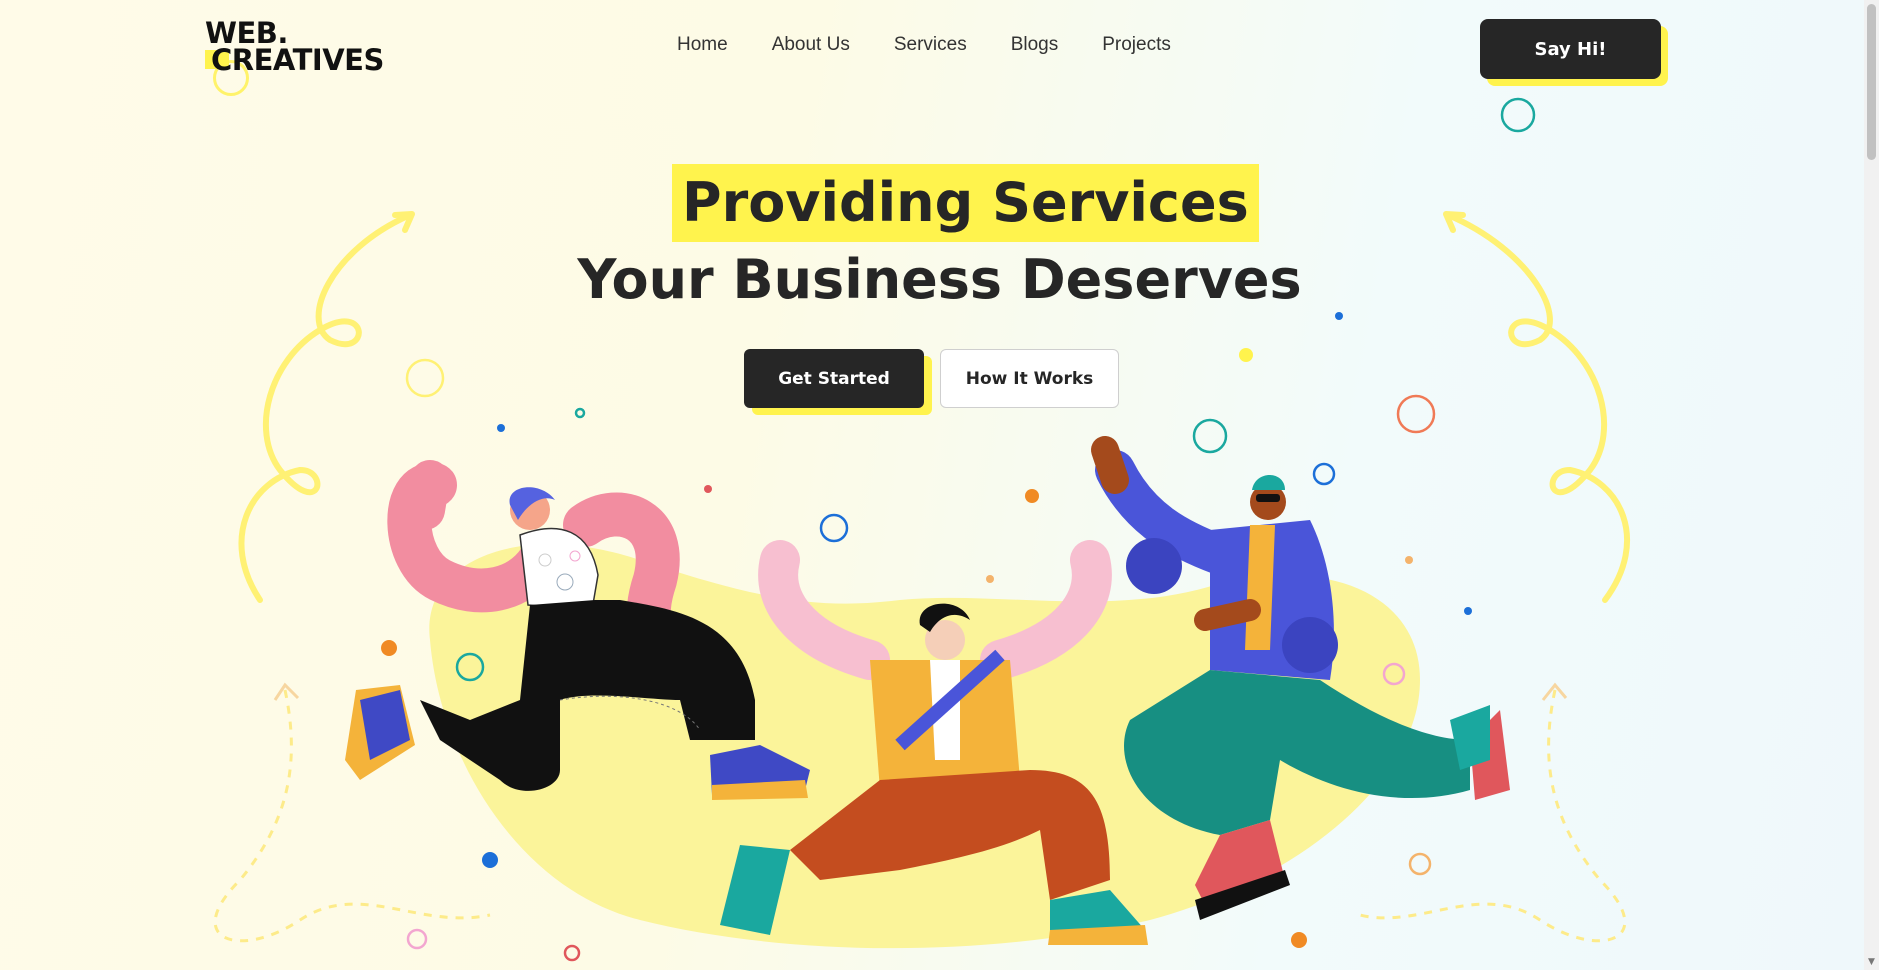  I want to click on nav-blogs: Blogs, so click(1035, 45).